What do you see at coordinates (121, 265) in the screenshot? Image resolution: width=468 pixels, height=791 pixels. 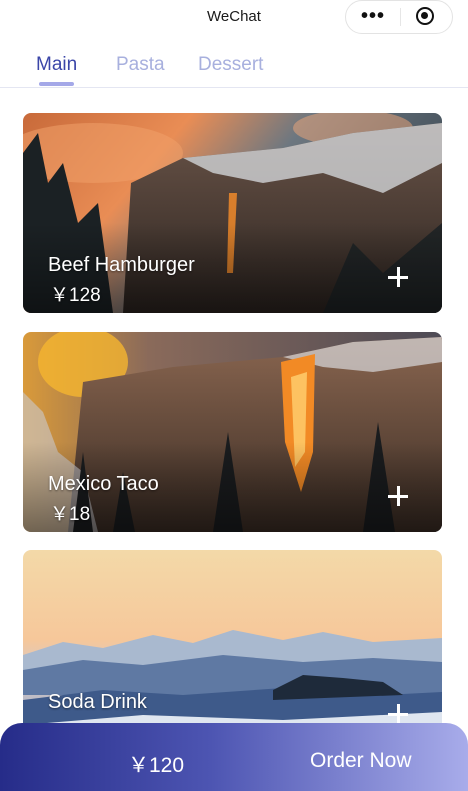 I see `product-name: Beef Hamburger` at bounding box center [121, 265].